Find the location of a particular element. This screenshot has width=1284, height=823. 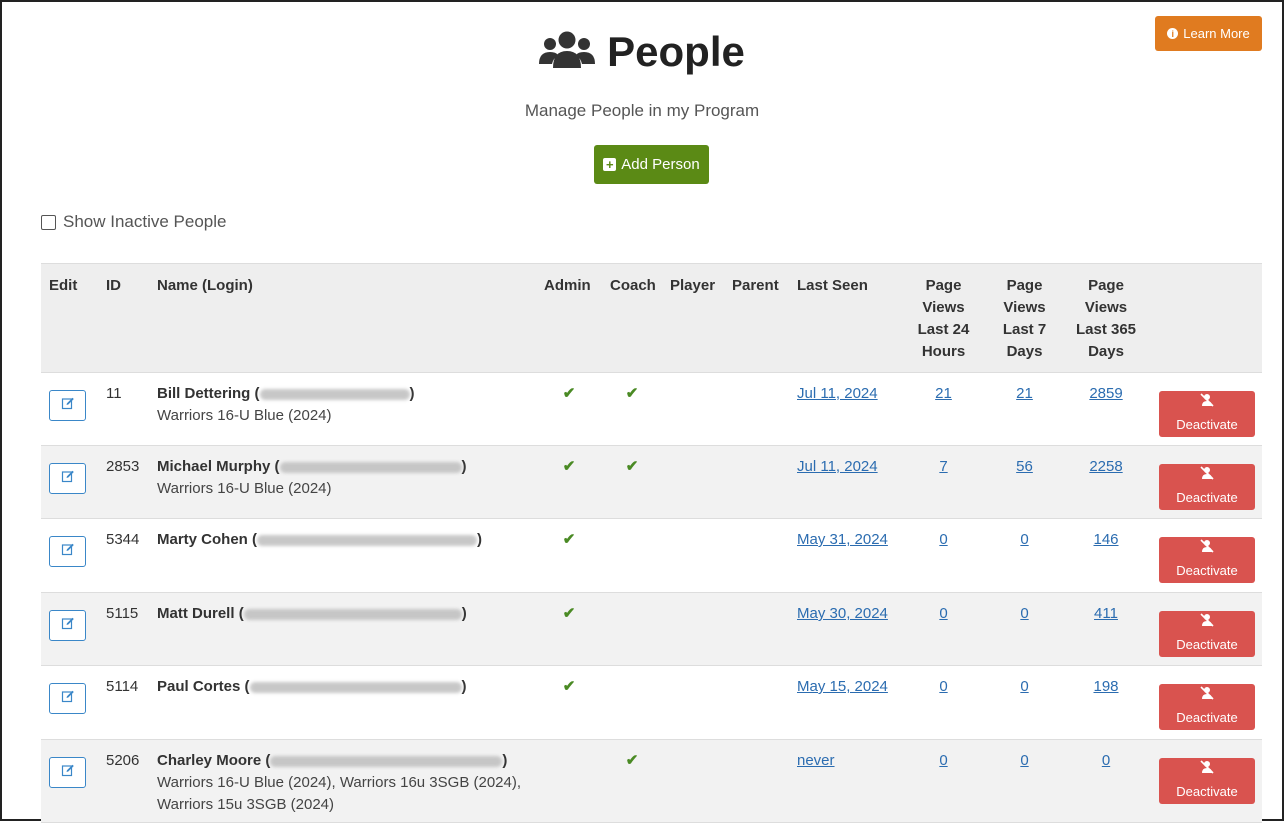

users-icon is located at coordinates (567, 52).